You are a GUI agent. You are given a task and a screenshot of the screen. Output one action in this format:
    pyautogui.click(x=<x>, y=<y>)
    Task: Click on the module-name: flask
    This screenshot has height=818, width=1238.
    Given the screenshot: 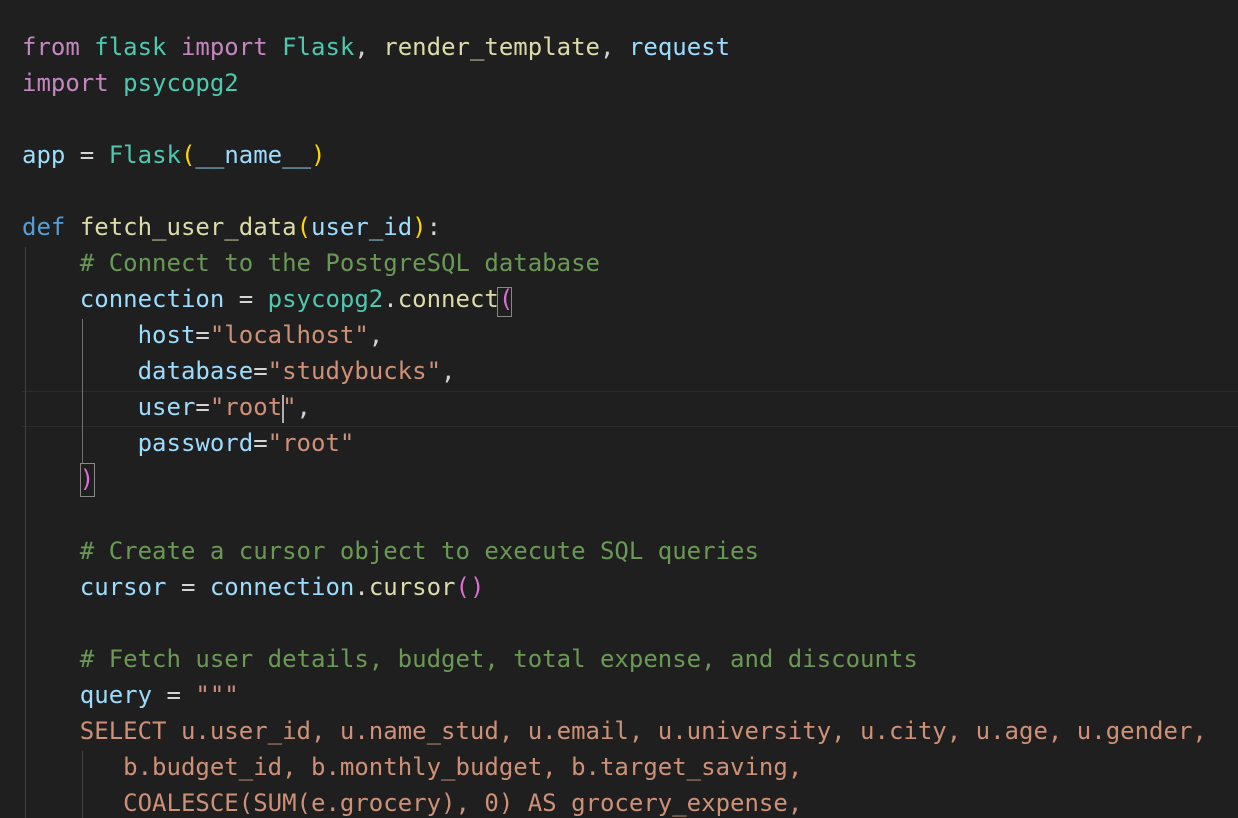 What is the action you would take?
    pyautogui.click(x=130, y=47)
    